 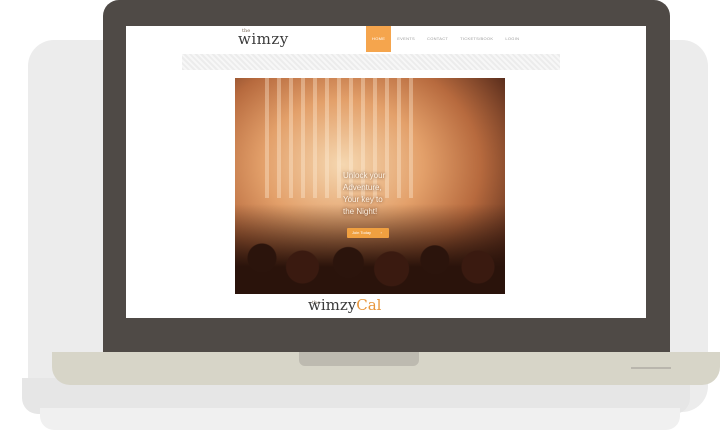 What do you see at coordinates (362, 232) in the screenshot?
I see `join-today-label: Join Today` at bounding box center [362, 232].